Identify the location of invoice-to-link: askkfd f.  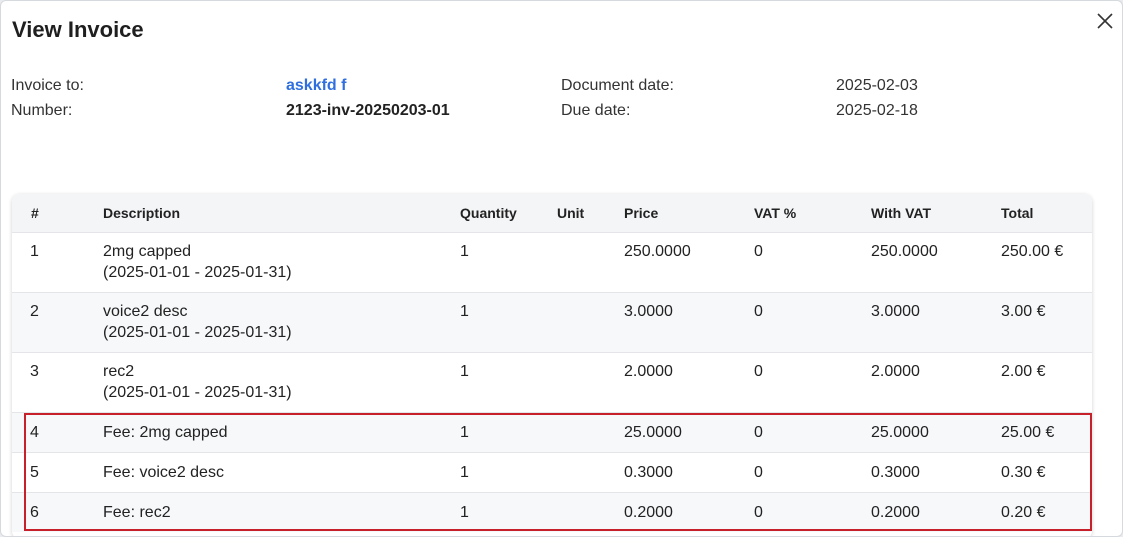
(316, 86).